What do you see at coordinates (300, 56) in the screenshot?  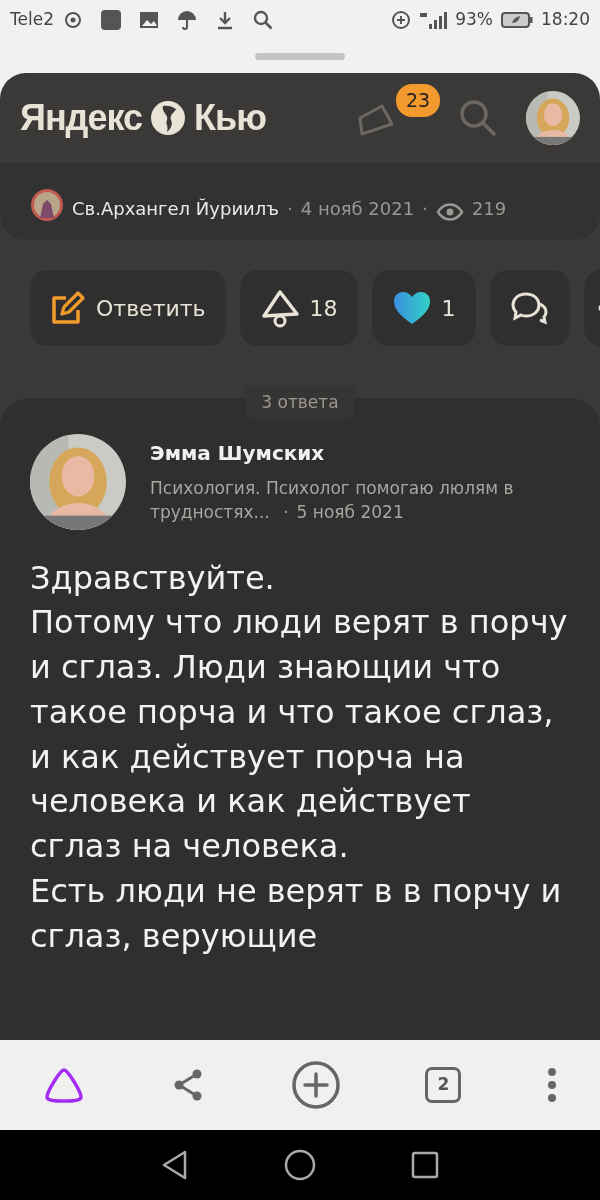 I see `drag-handle` at bounding box center [300, 56].